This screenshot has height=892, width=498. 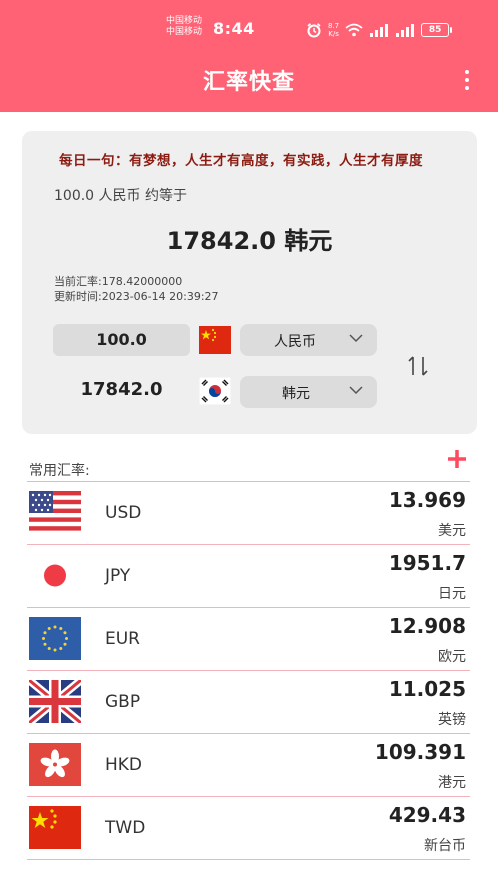 I want to click on to-currency-select: 韩元, so click(x=308, y=392).